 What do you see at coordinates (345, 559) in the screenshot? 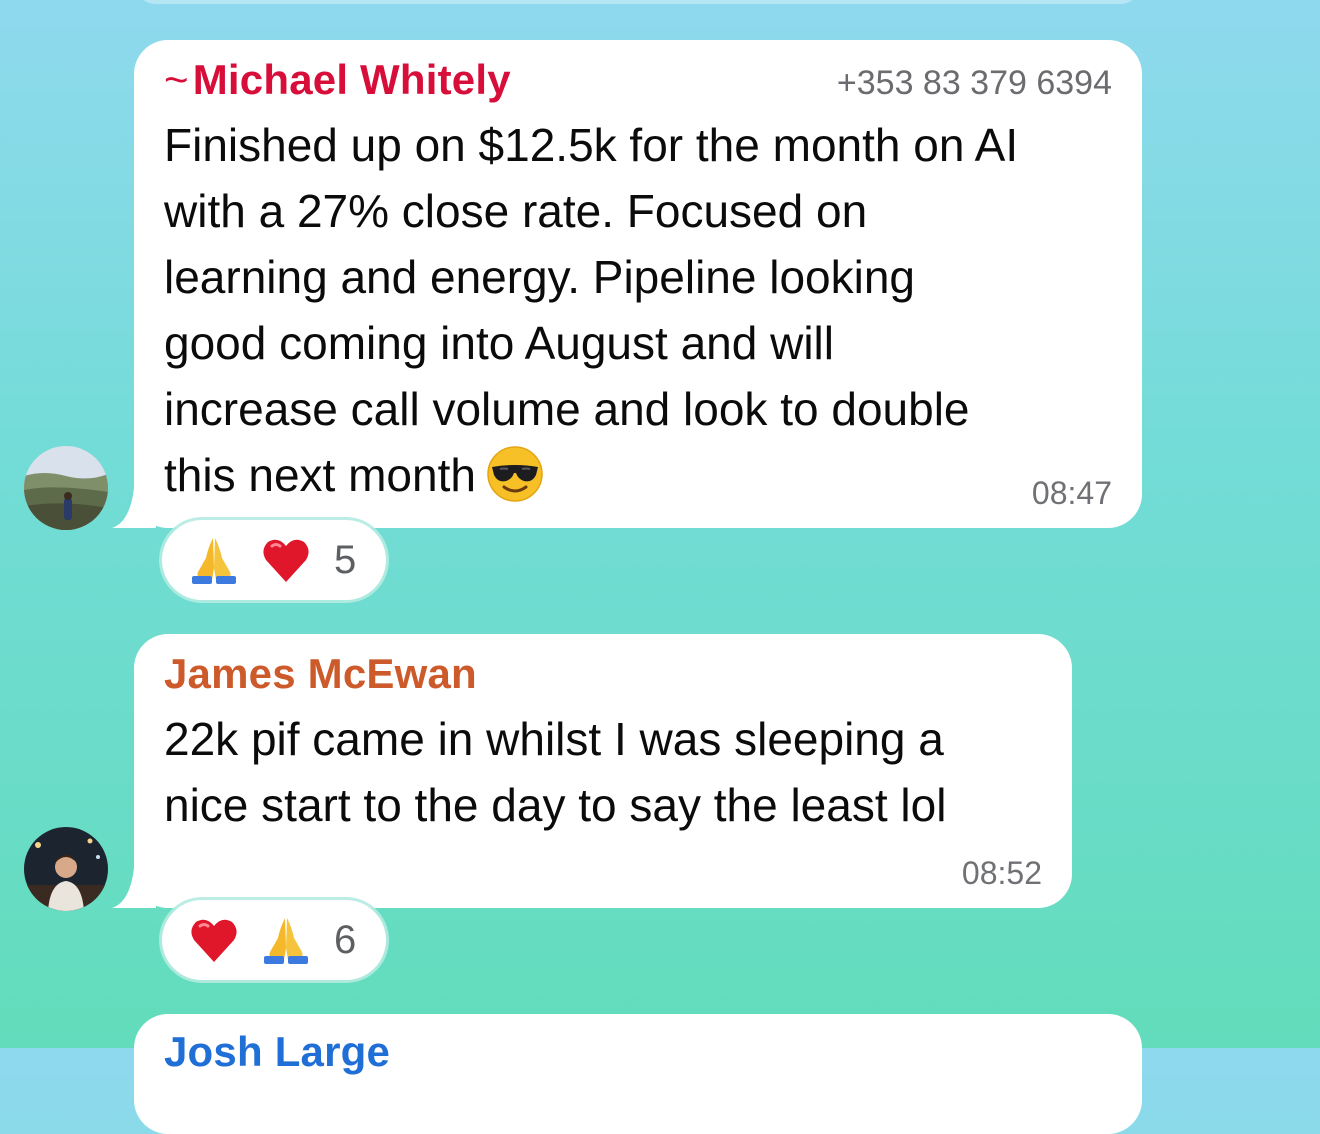
I see `reaction-count: 5` at bounding box center [345, 559].